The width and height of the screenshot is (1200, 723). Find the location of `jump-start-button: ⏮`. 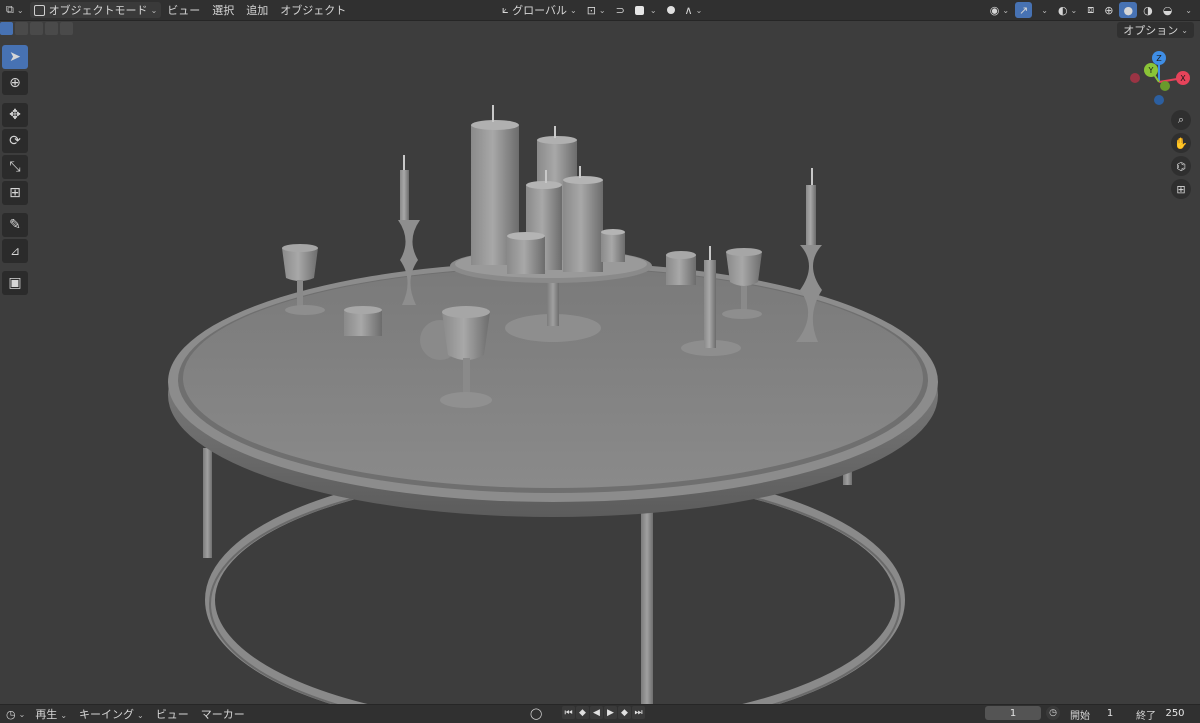

jump-start-button: ⏮ is located at coordinates (568, 712).